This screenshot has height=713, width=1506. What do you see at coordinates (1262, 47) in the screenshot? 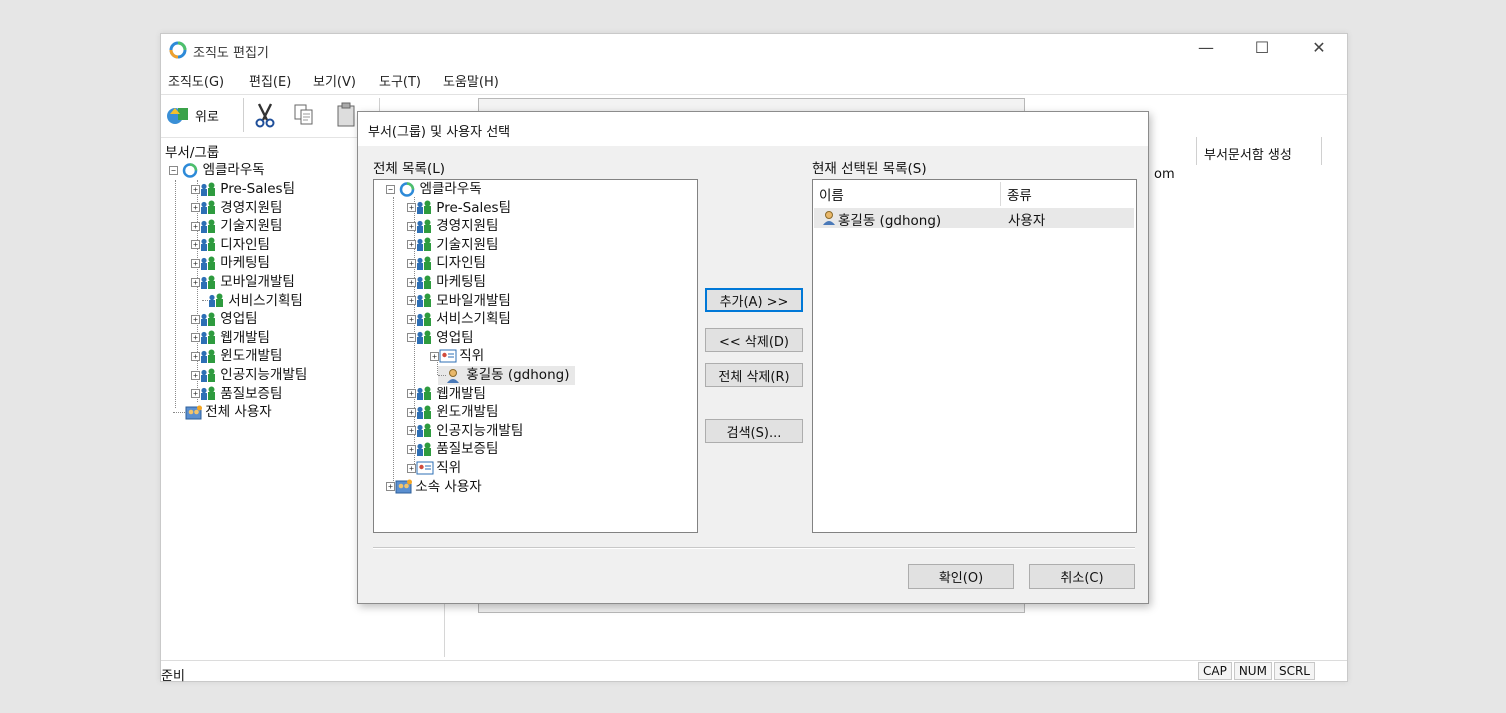
I see `maximize-icon: ☐` at bounding box center [1262, 47].